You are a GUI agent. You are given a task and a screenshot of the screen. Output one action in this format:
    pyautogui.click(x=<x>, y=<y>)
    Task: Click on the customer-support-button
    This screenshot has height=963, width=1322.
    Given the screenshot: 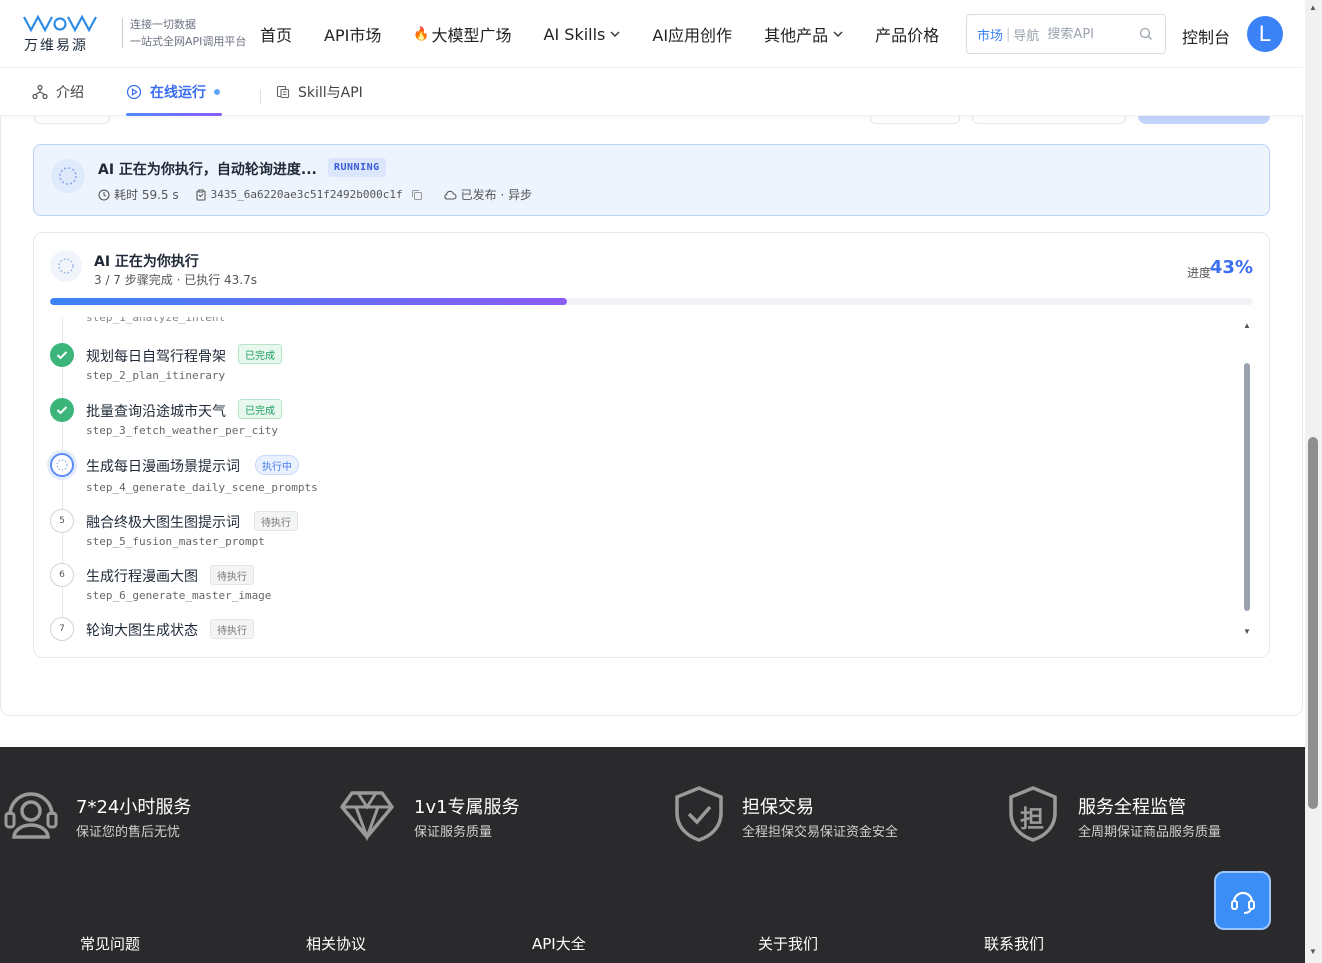 What is the action you would take?
    pyautogui.click(x=1242, y=900)
    